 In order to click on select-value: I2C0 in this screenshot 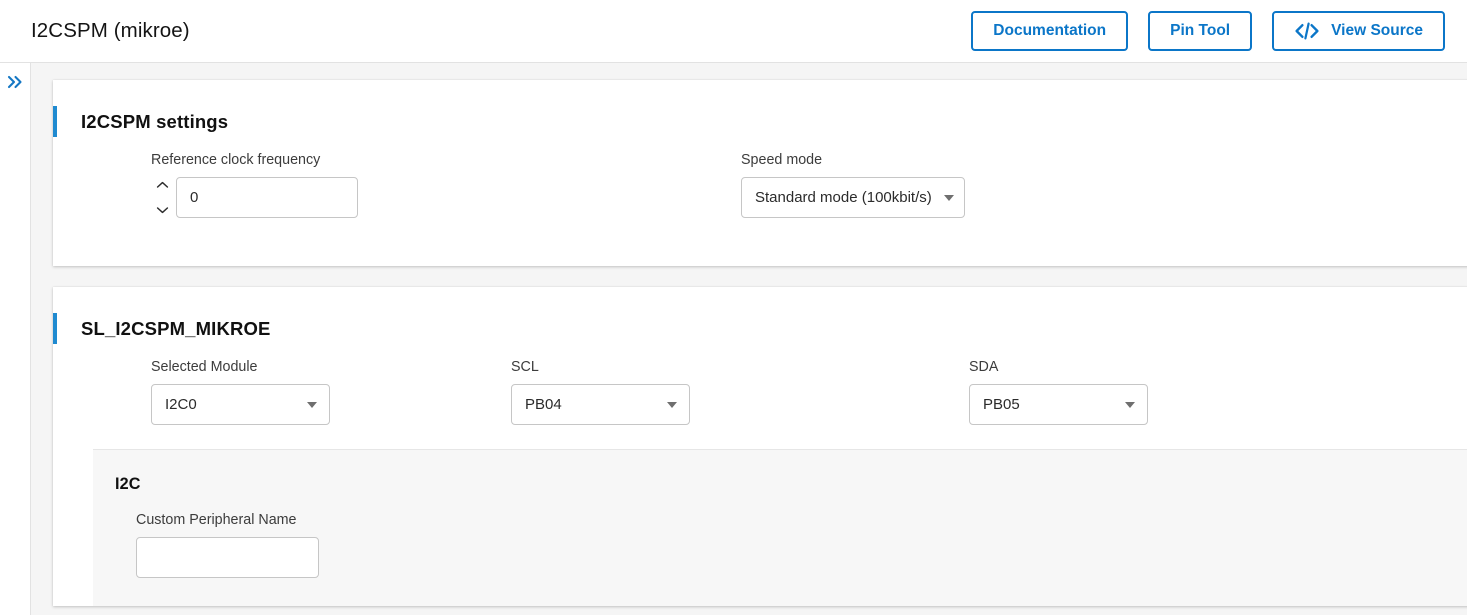, I will do `click(181, 404)`.